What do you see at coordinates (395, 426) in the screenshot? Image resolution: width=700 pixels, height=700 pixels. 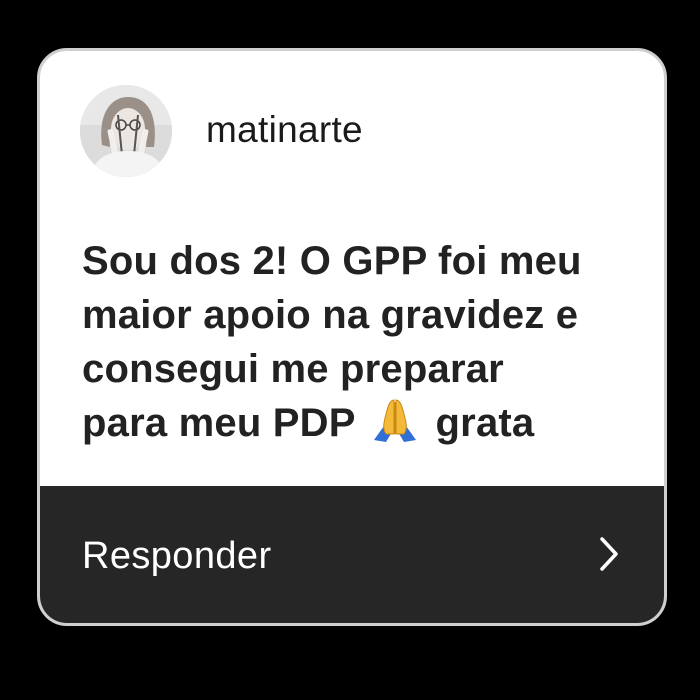 I see `folded-hands-emoji-icon` at bounding box center [395, 426].